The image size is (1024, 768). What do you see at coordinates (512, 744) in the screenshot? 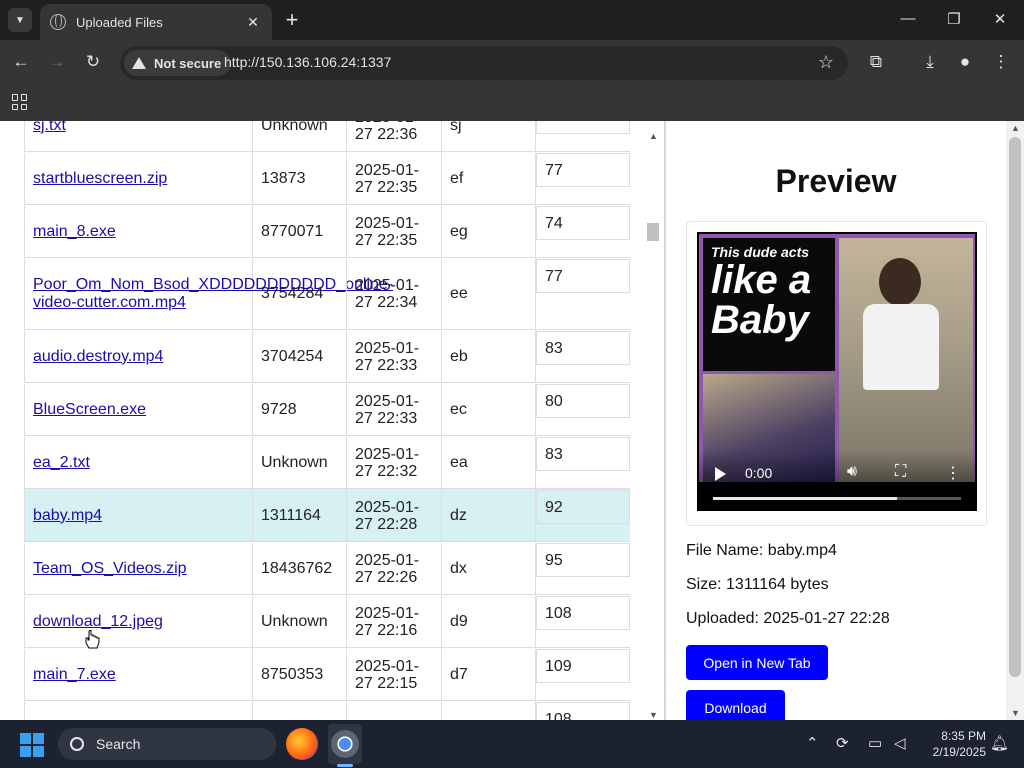
I see `windows-taskbar: Search ⌃ ⟳ ▭ ◁ 8:35 PM 2/19/2025 🔔︎` at bounding box center [512, 744].